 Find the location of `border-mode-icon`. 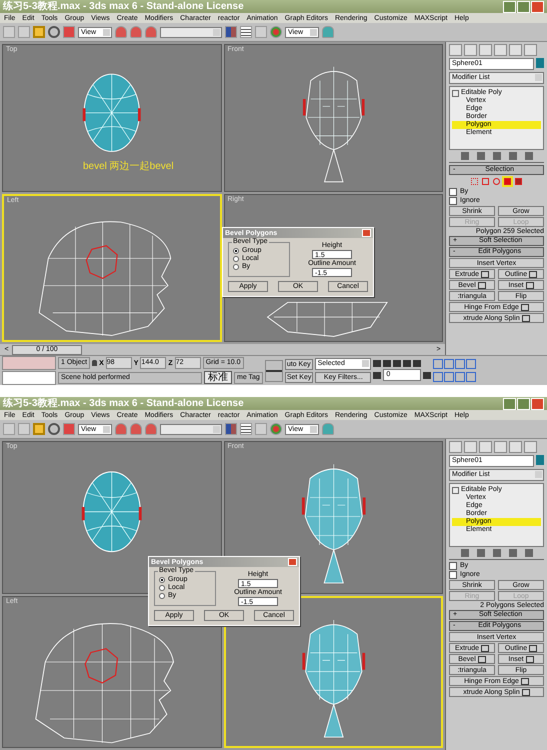

border-mode-icon is located at coordinates (496, 181).